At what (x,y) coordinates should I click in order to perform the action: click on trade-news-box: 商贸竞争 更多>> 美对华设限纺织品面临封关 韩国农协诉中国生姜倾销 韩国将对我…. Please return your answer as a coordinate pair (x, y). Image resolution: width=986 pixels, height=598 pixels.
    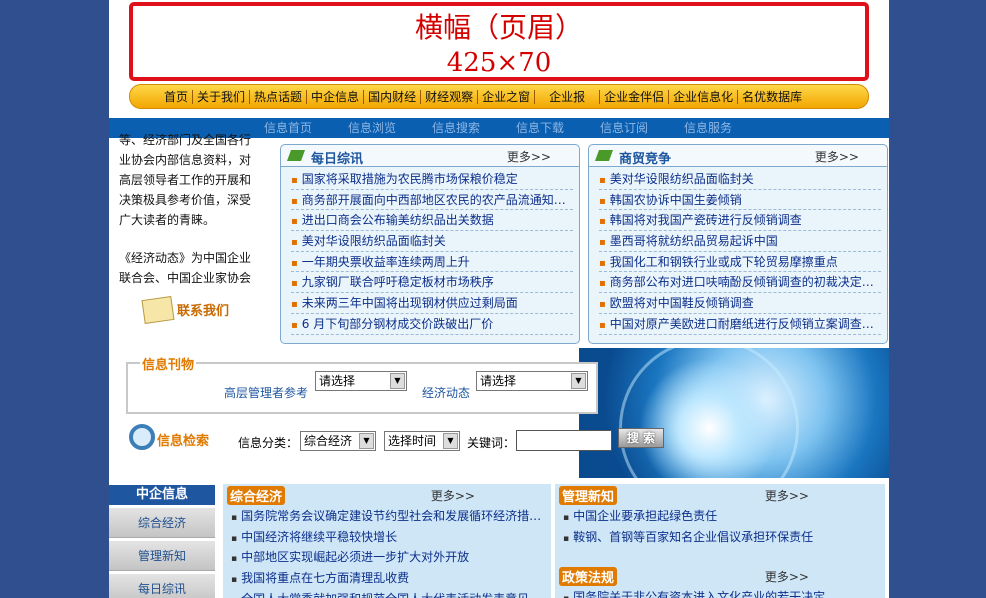
    Looking at the image, I should click on (738, 244).